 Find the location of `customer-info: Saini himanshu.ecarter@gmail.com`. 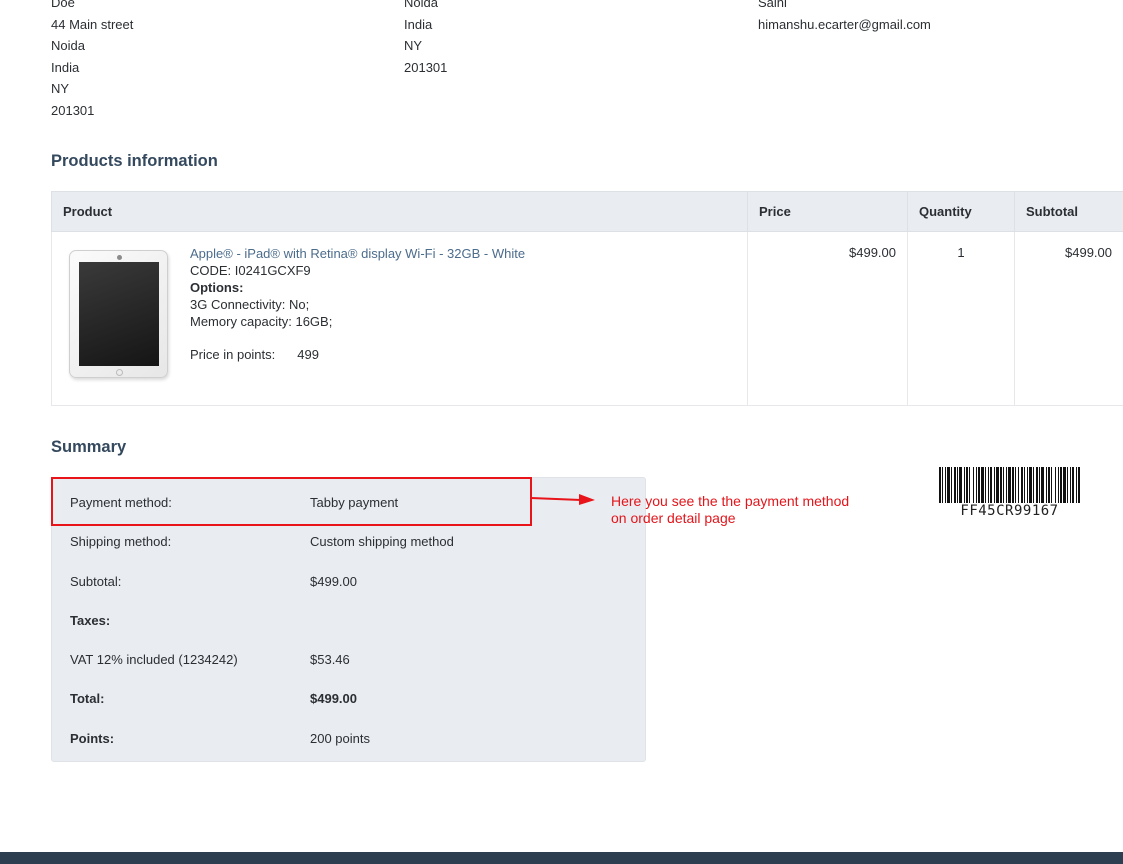

customer-info: Saini himanshu.ecarter@gmail.com is located at coordinates (844, 17).